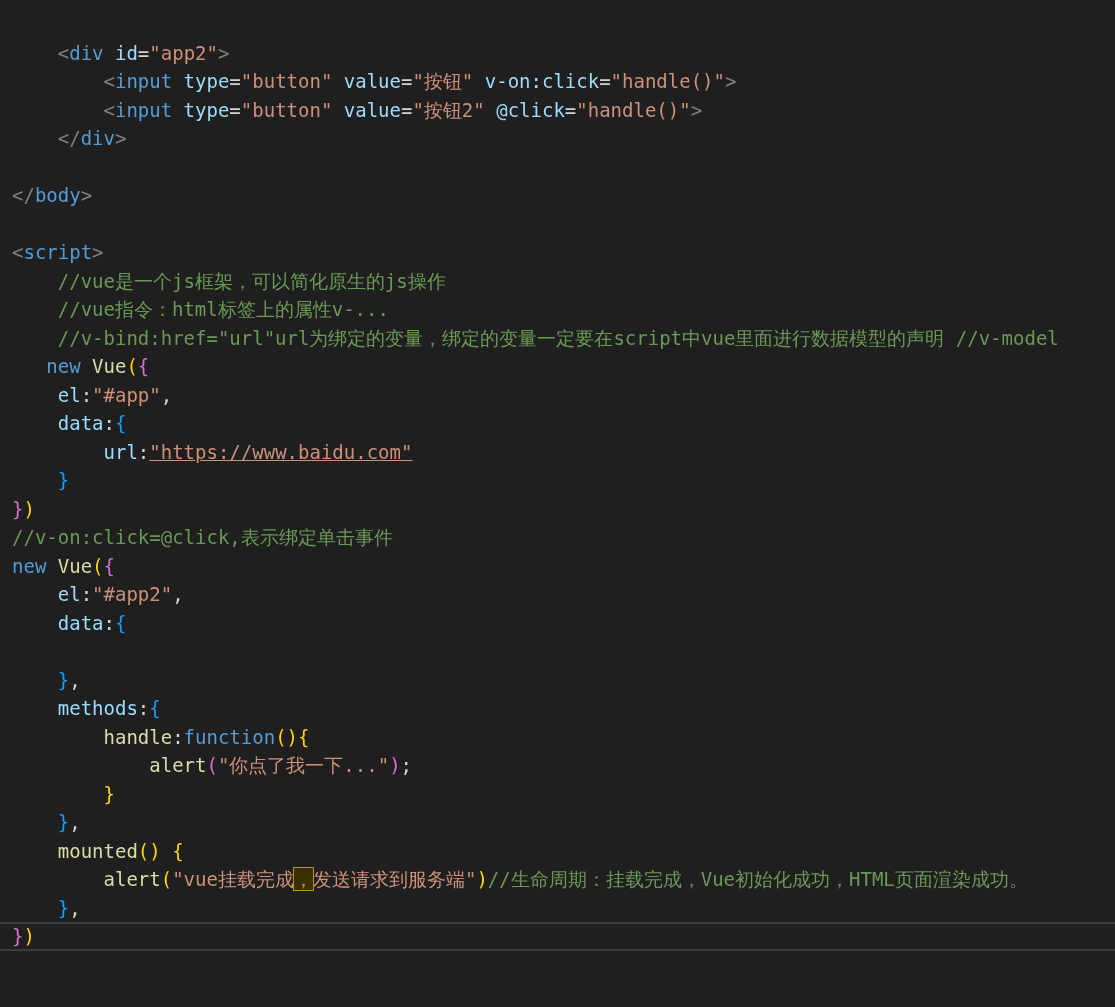  What do you see at coordinates (251, 281) in the screenshot?
I see `code-line: //vue是一个js框架，可以简化原生的js操作` at bounding box center [251, 281].